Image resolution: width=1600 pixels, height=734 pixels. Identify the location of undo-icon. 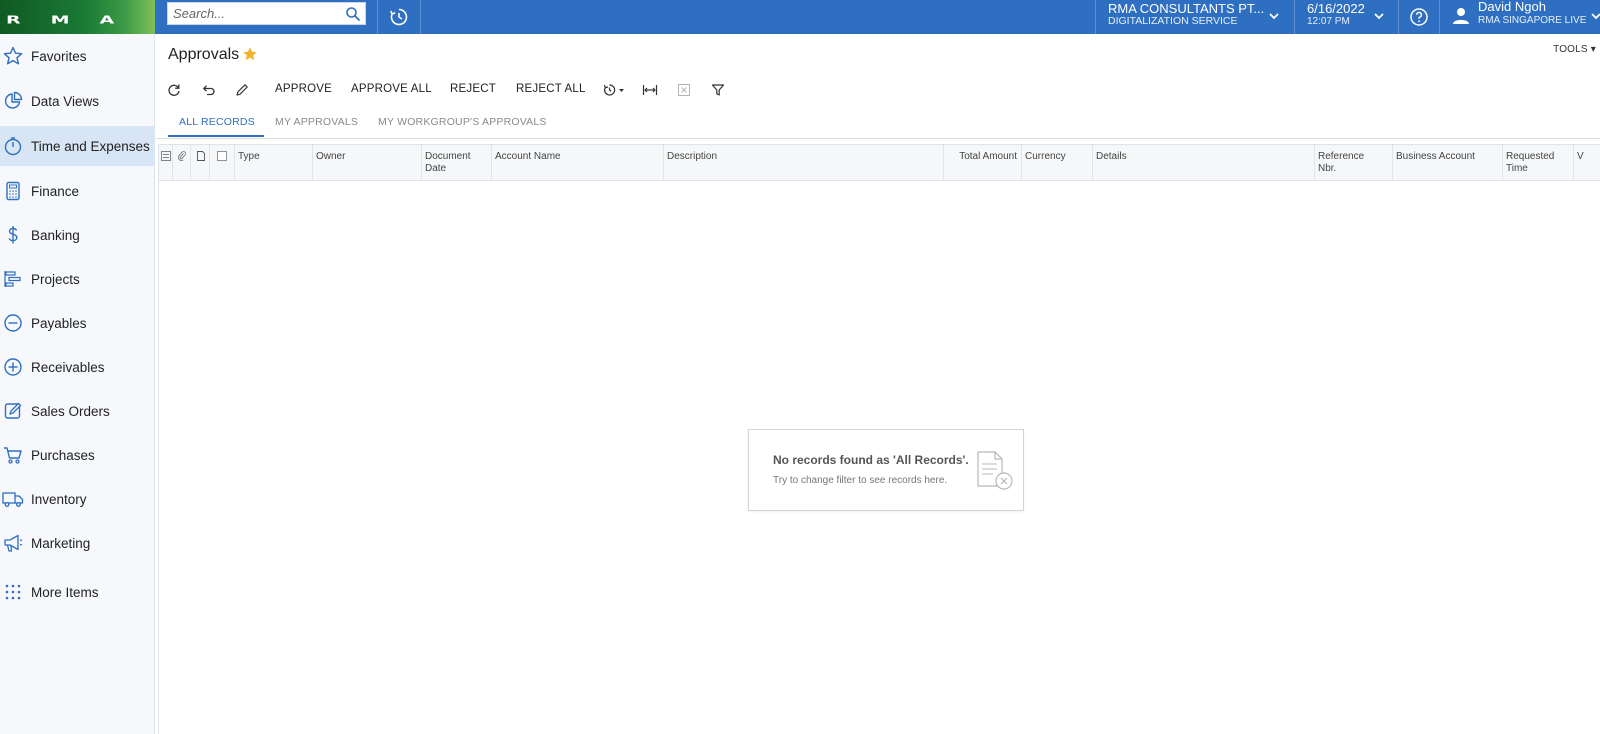
(208, 90).